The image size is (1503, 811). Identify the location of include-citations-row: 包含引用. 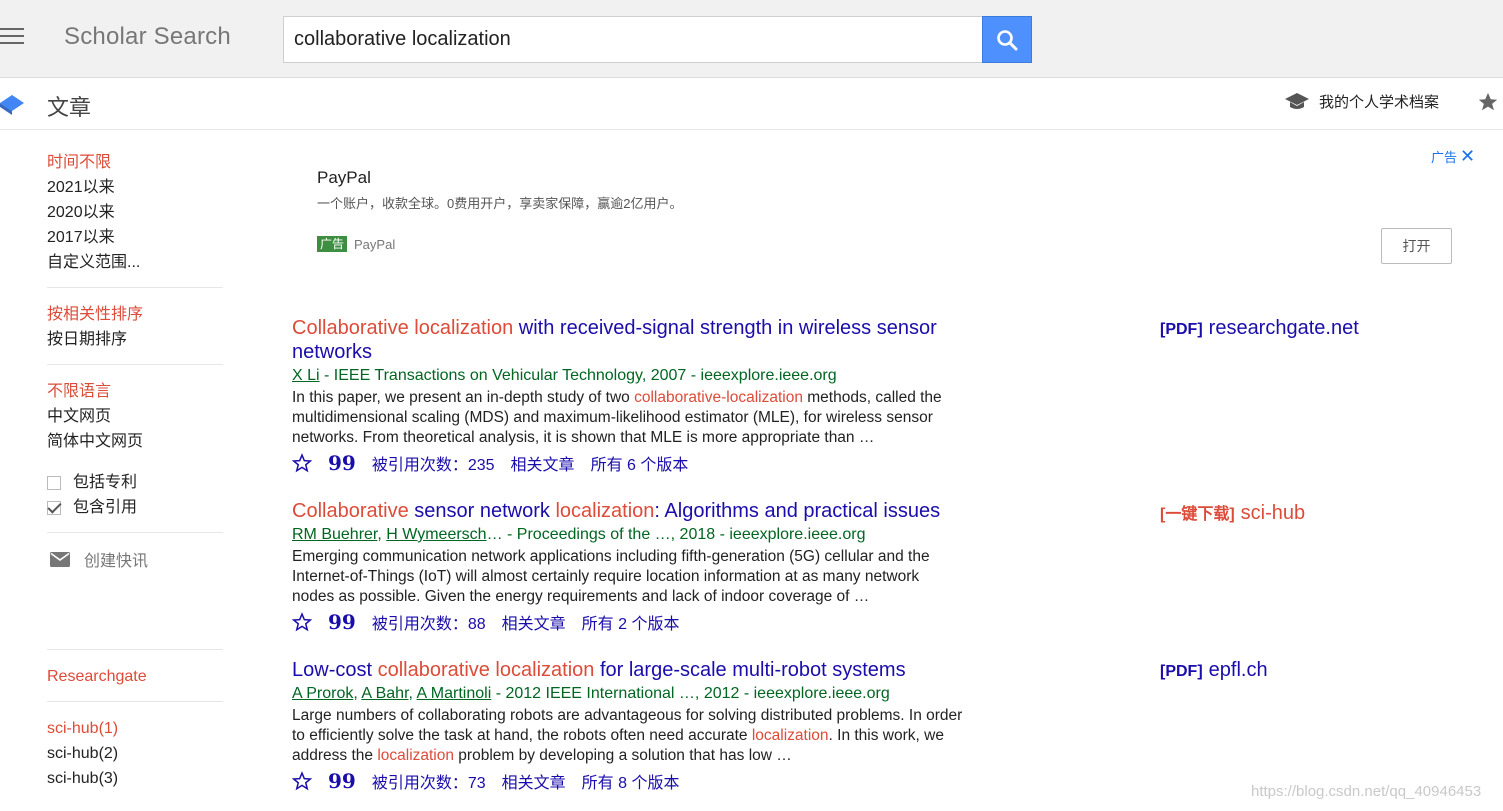
(135, 507).